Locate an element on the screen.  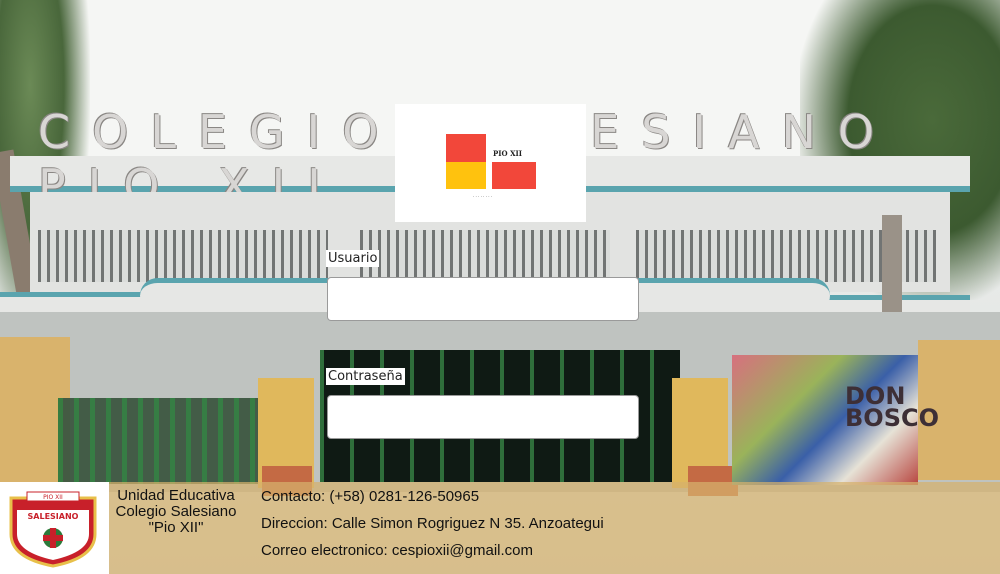
school-name-line2: Colegio Salesiano is located at coordinates (176, 511).